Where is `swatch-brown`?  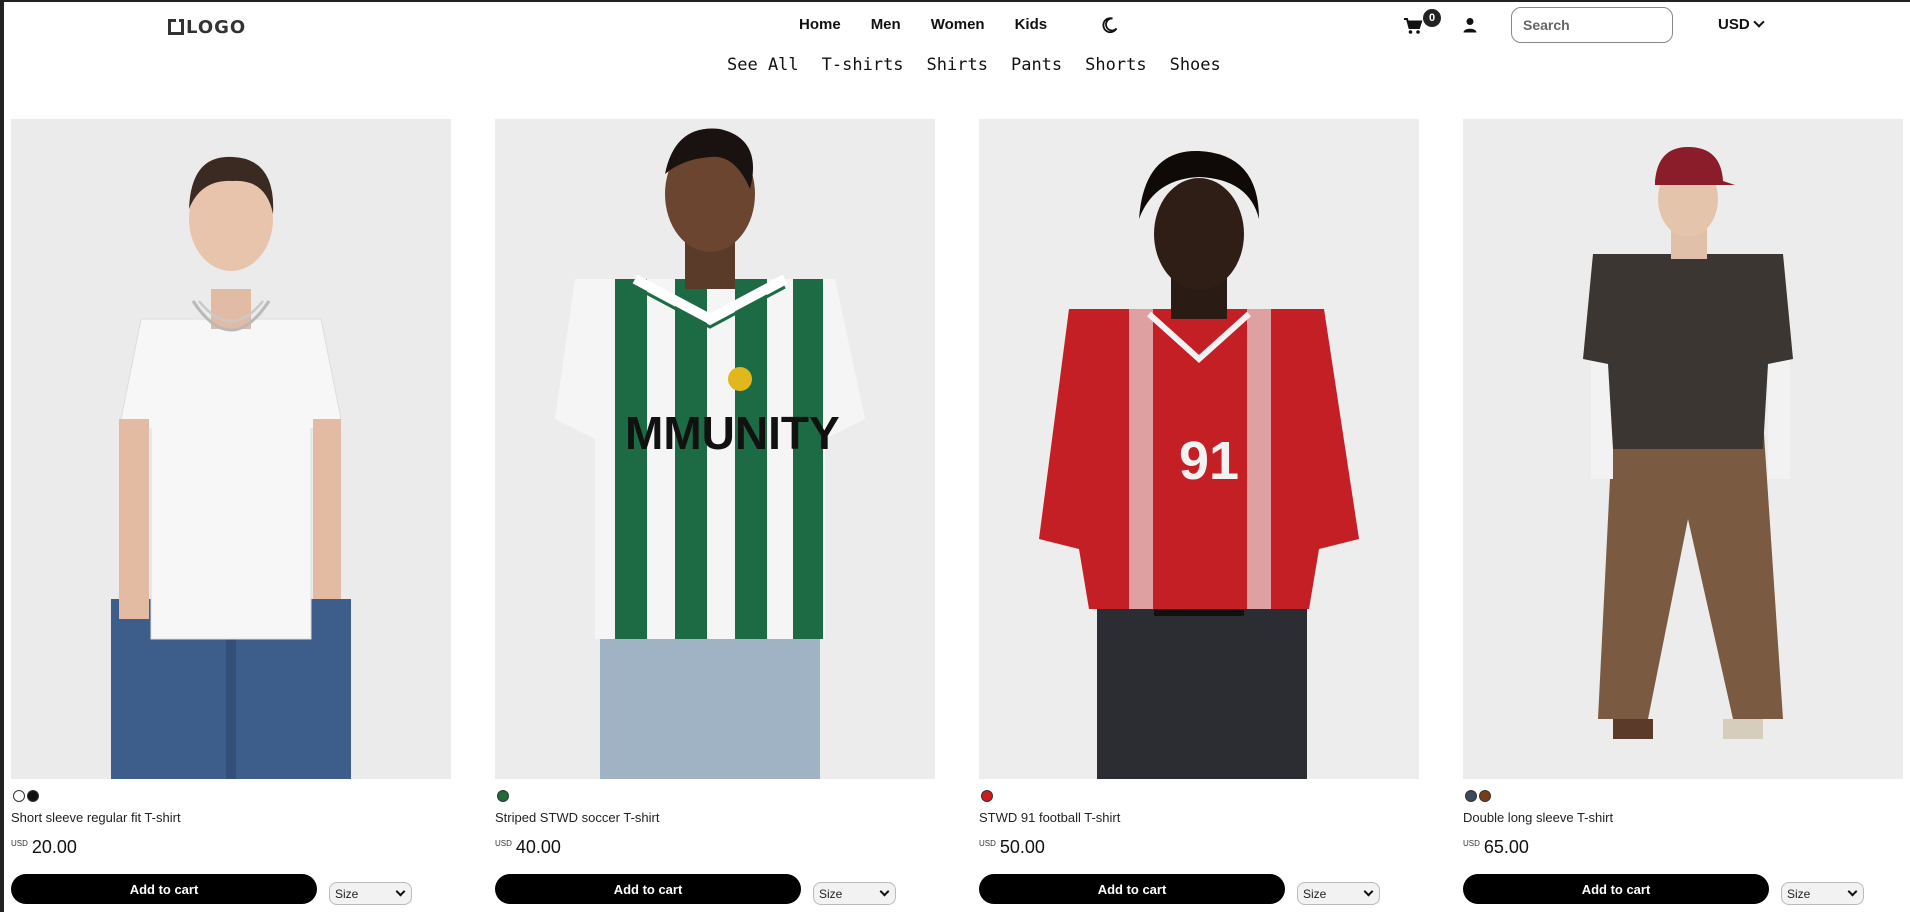 swatch-brown is located at coordinates (1485, 796).